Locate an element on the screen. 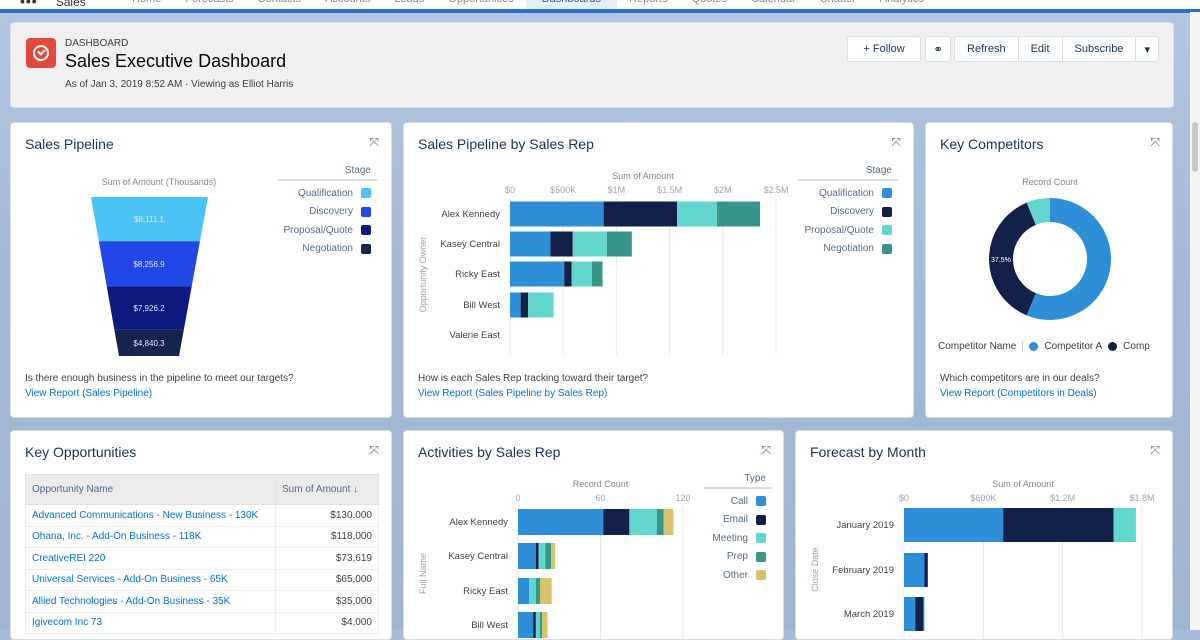  table-row: Igivecom Inc 73 $4,000 is located at coordinates (202, 622).